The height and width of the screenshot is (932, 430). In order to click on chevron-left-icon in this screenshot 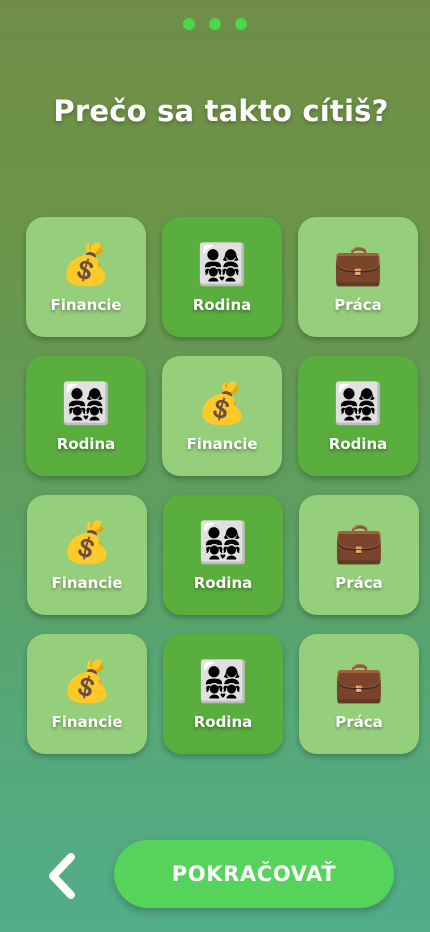, I will do `click(62, 876)`.